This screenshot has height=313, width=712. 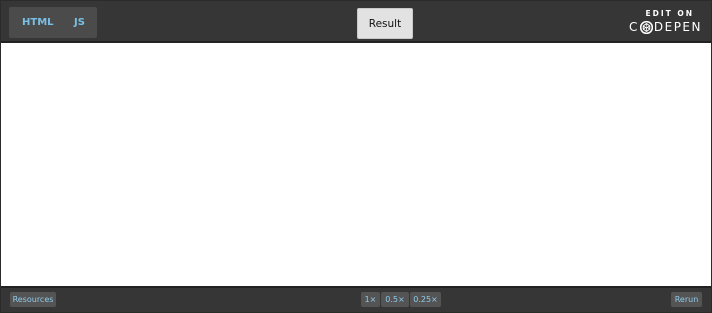 What do you see at coordinates (370, 299) in the screenshot?
I see `zoom-1x-button: 1×` at bounding box center [370, 299].